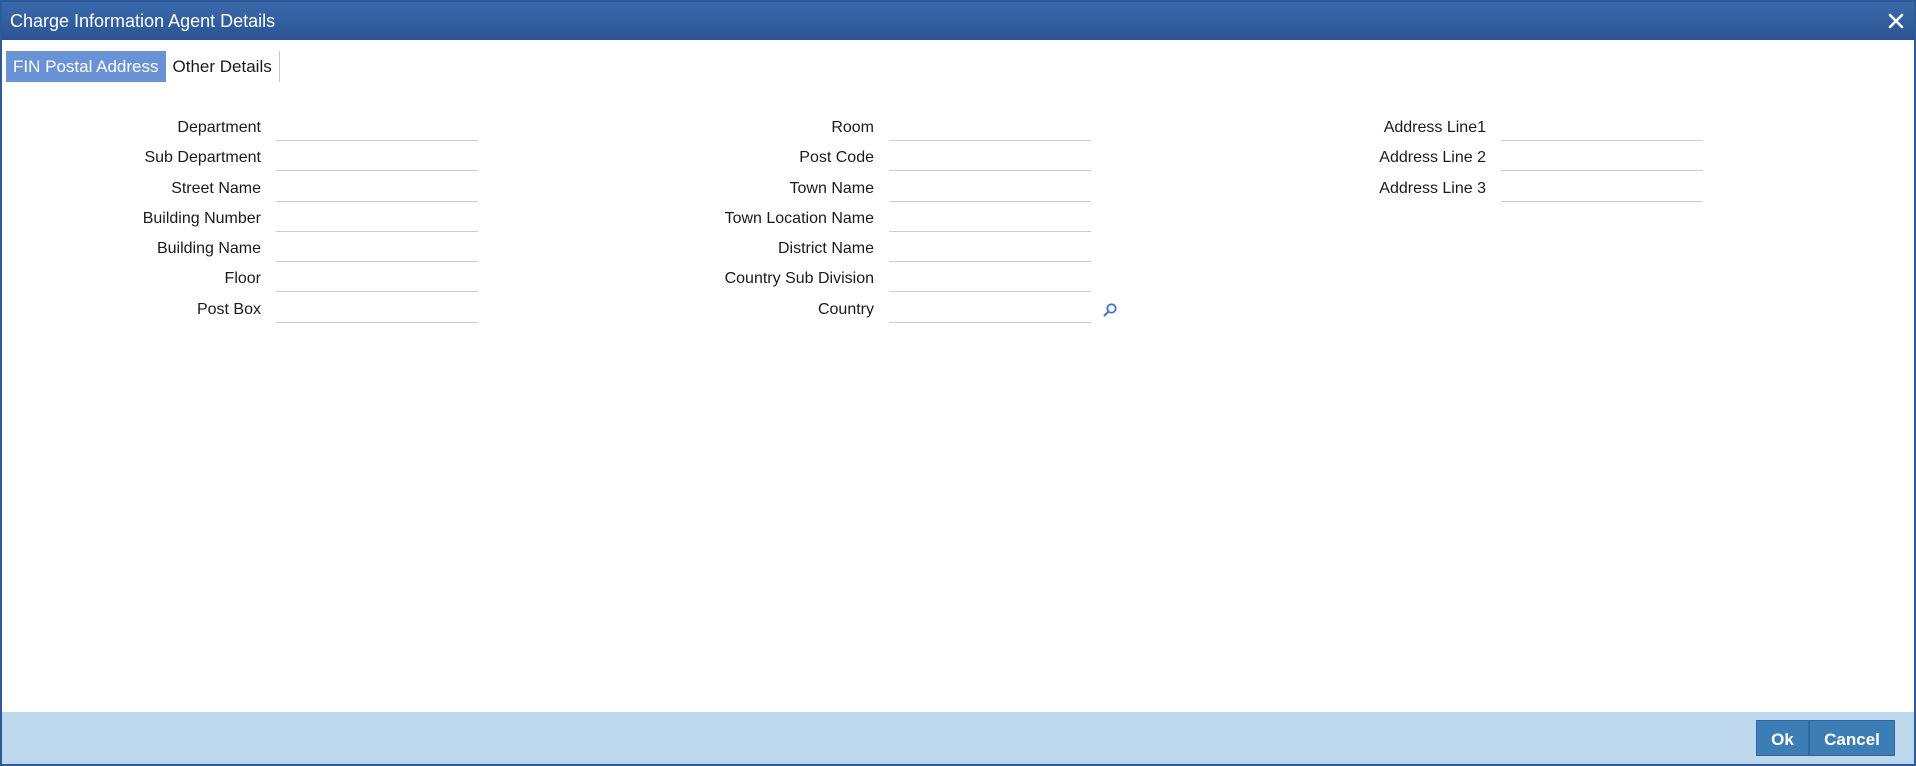 The width and height of the screenshot is (1916, 766). What do you see at coordinates (1432, 158) in the screenshot?
I see `address-line-2-label: Address Line 2` at bounding box center [1432, 158].